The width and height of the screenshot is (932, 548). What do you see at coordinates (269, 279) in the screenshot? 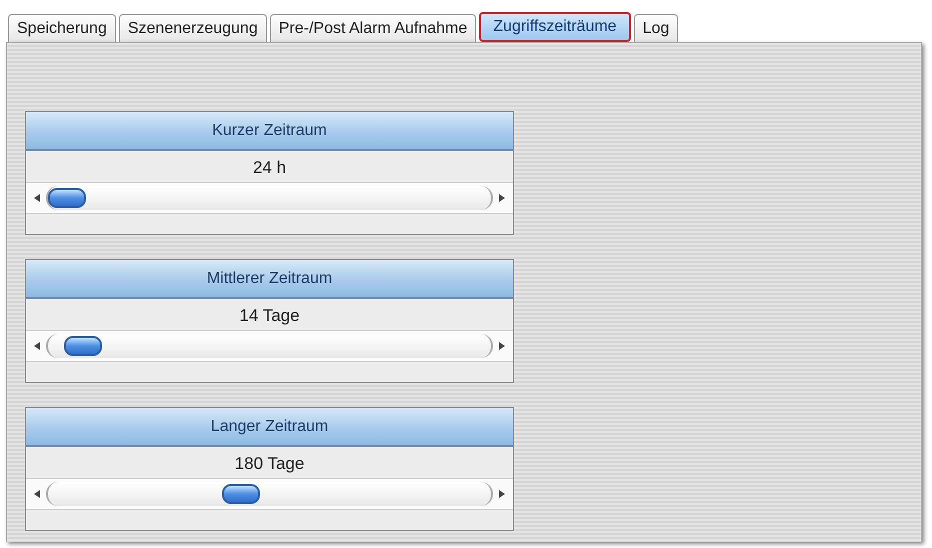
I see `group-header: Mittlerer Zeitraum` at bounding box center [269, 279].